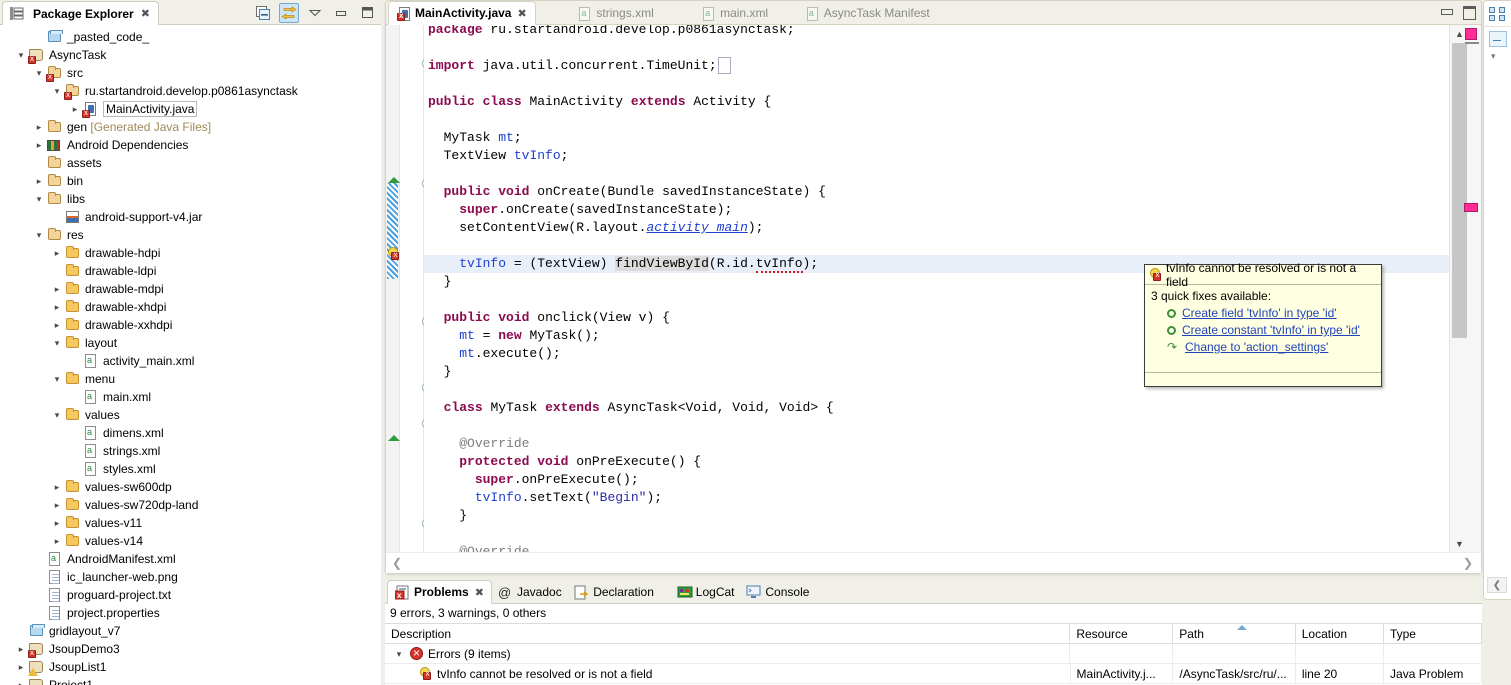  I want to click on bottom-tab-console: Console, so click(777, 592).